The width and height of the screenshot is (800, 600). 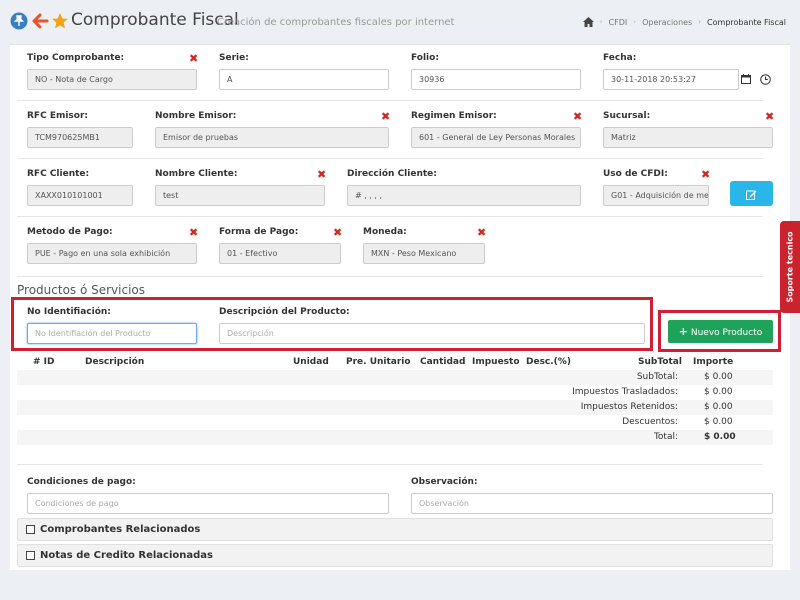 I want to click on col-header-descripcion: Descripción, so click(x=115, y=362).